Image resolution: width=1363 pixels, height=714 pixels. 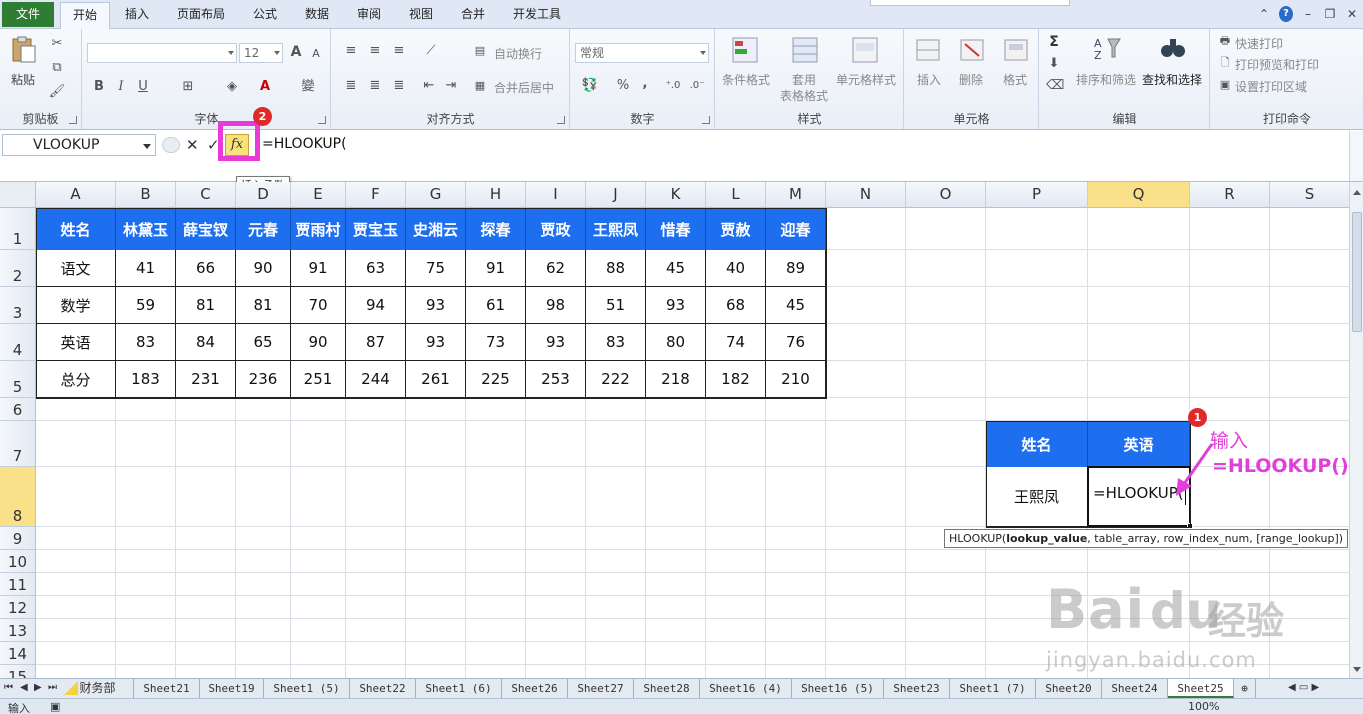 I want to click on decrease-decimal-icon: .0⁻, so click(x=697, y=86).